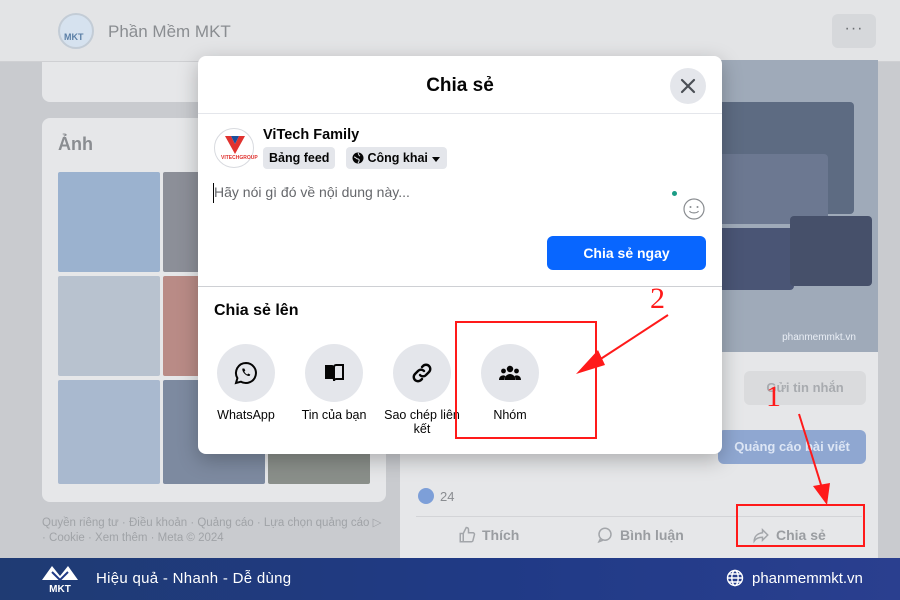 The image size is (900, 600). Describe the element at coordinates (810, 451) in the screenshot. I see `arrow-1-shaft` at that location.